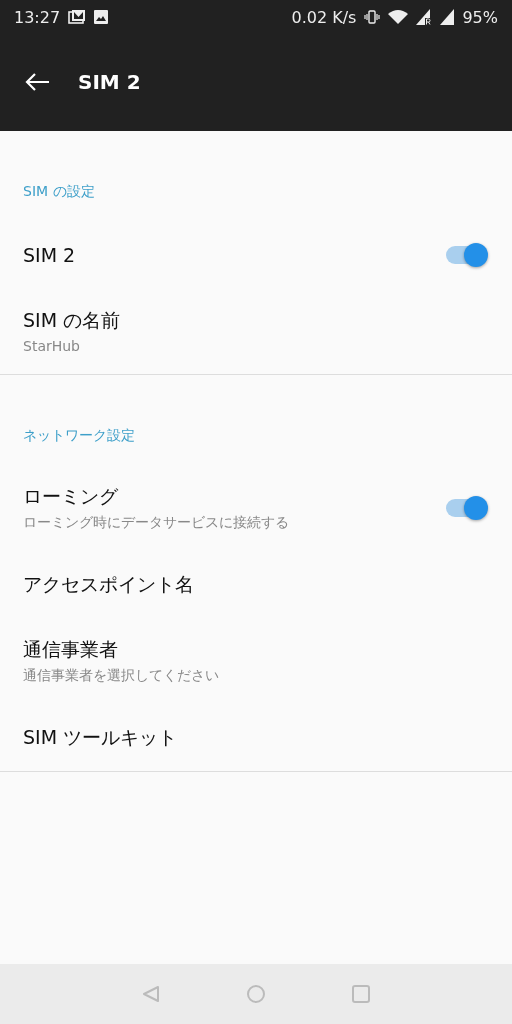  What do you see at coordinates (101, 737) in the screenshot?
I see `item-title: SIM ツールキット` at bounding box center [101, 737].